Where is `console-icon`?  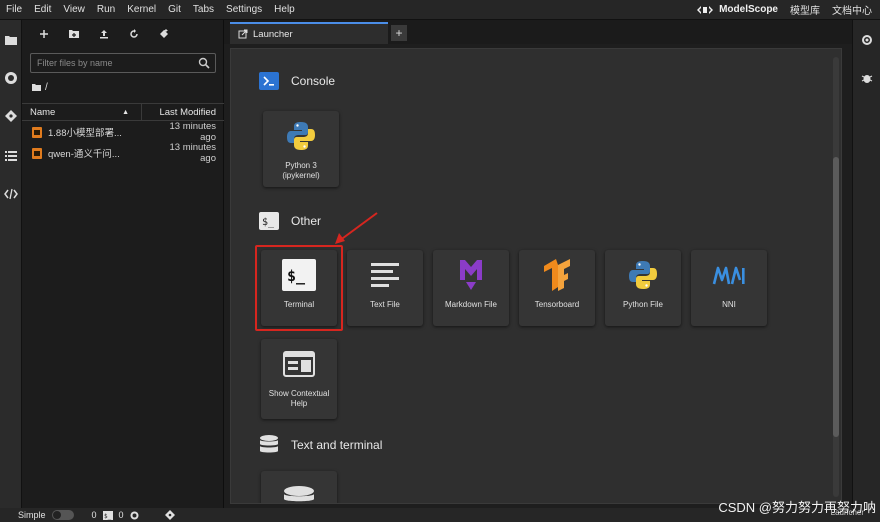
console-icon is located at coordinates (269, 81).